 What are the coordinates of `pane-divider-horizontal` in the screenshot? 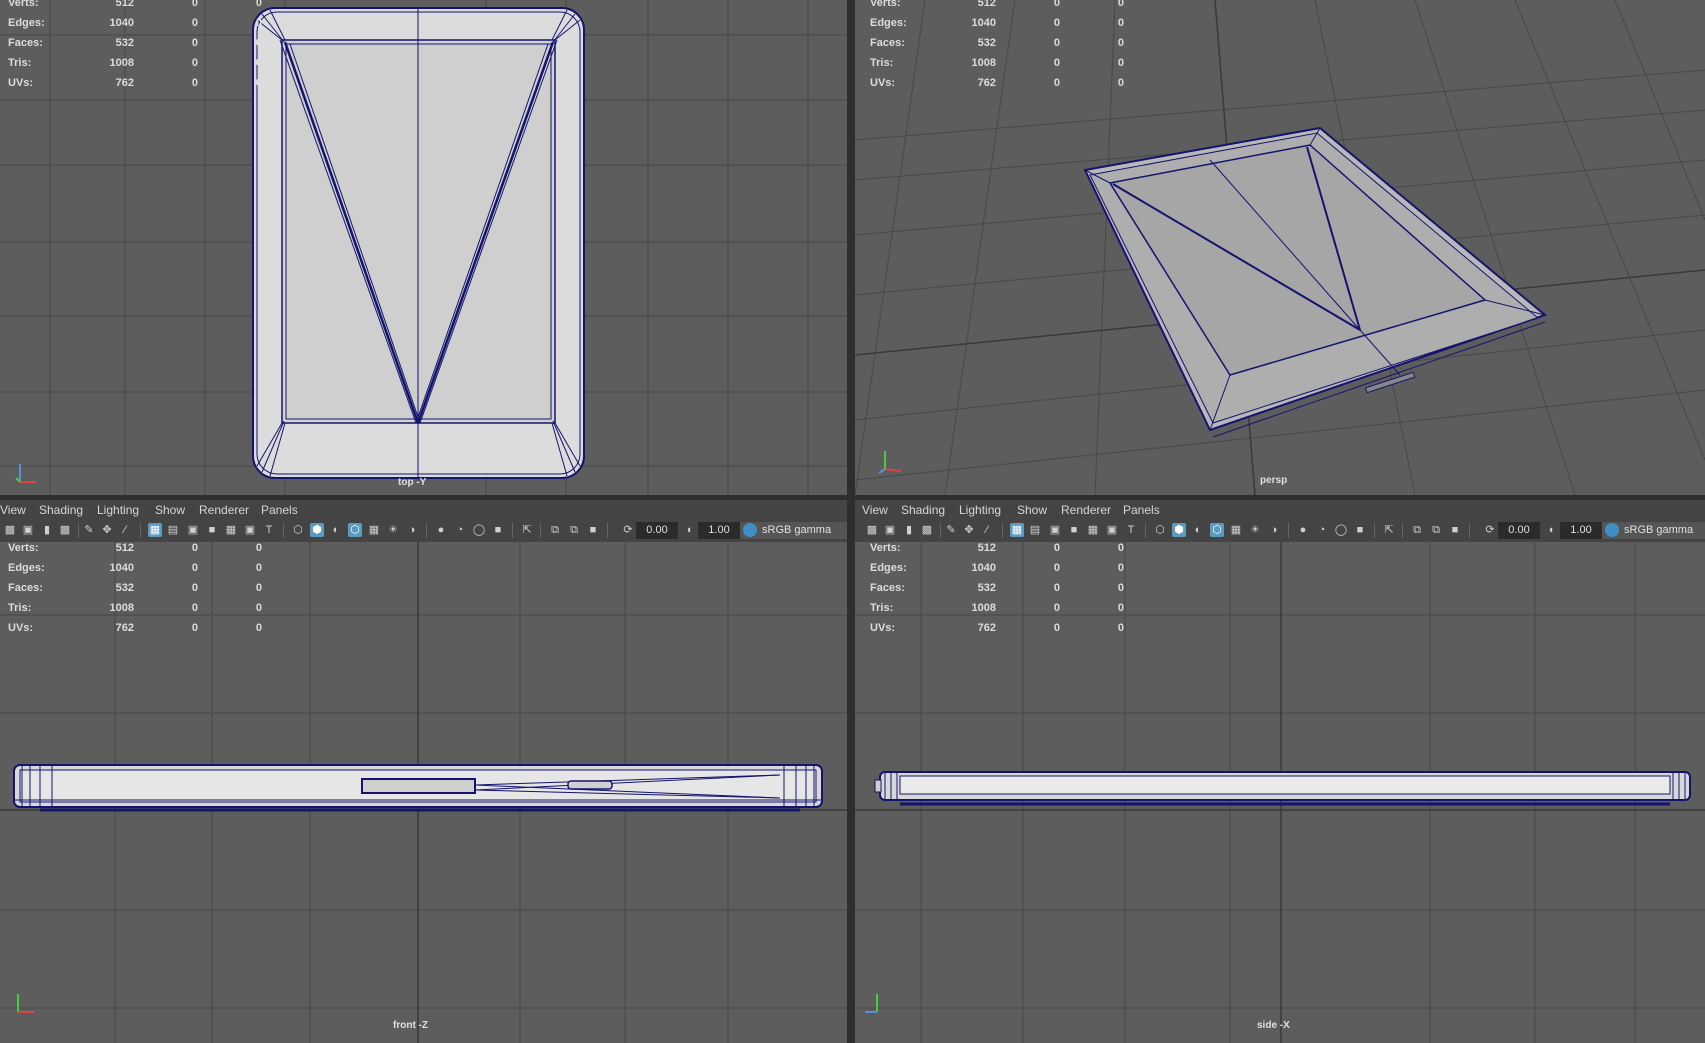 It's located at (852, 497).